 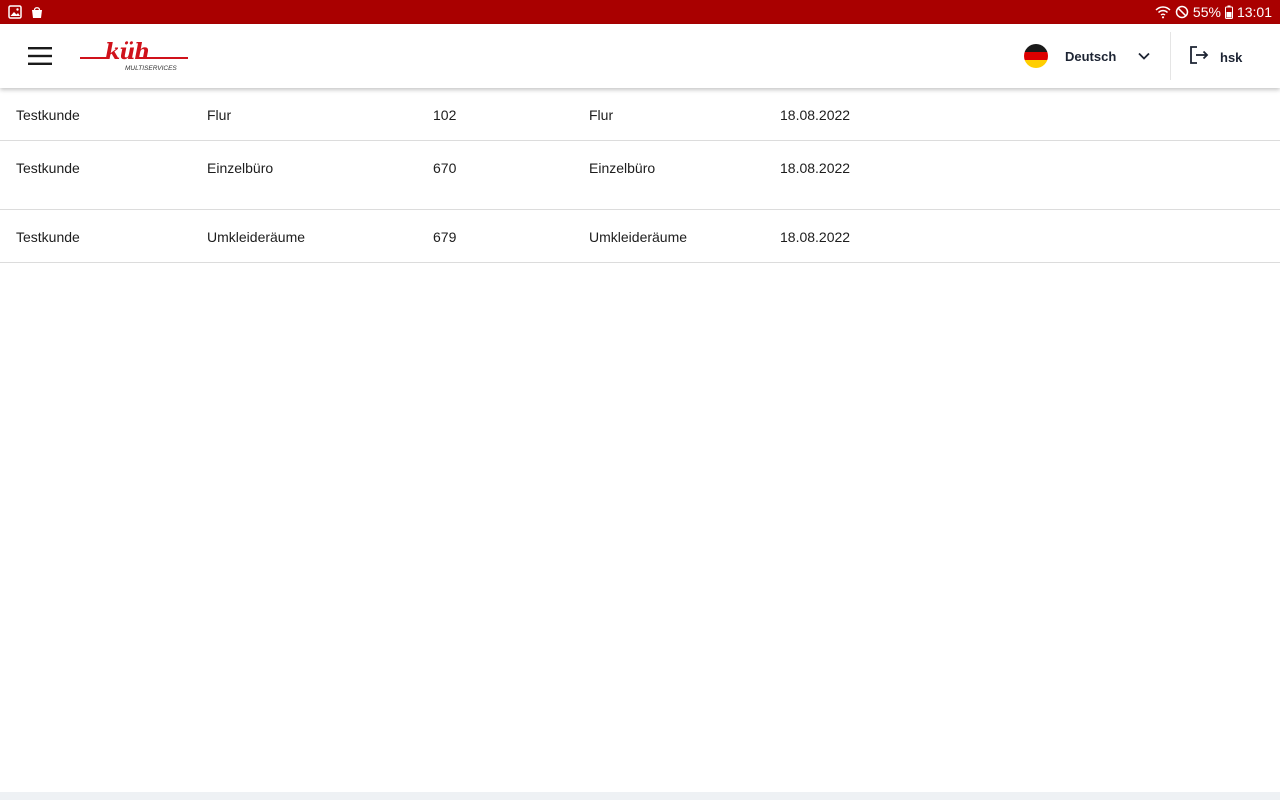 I want to click on status-bar-left, so click(x=26, y=12).